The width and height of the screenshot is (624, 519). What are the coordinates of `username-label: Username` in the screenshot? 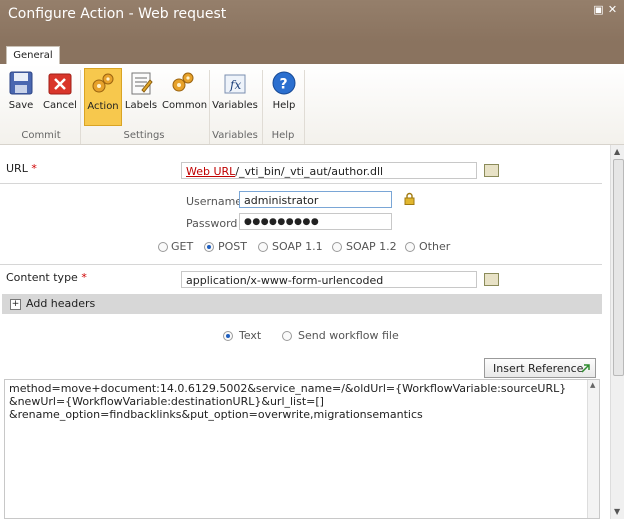 It's located at (214, 201).